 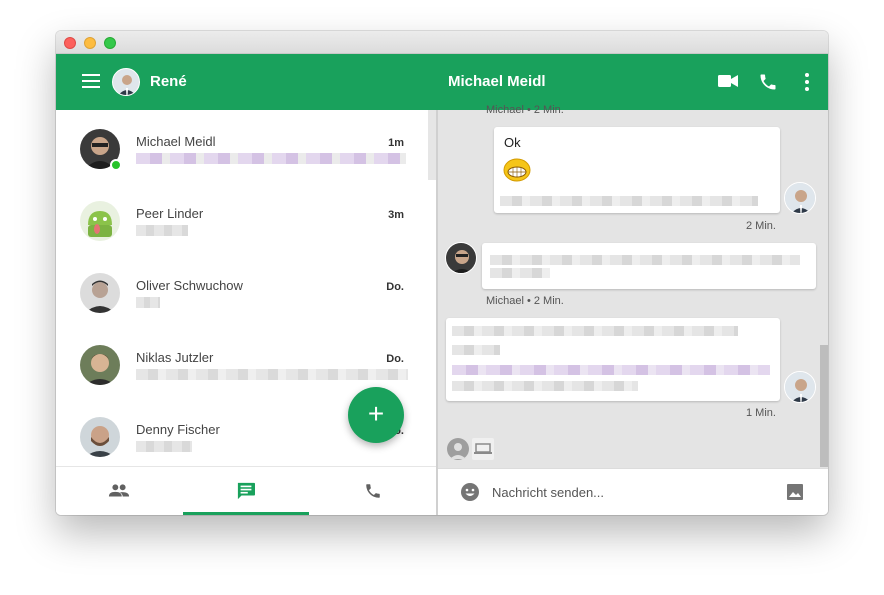 I want to click on new-conversation-button: +, so click(x=376, y=415).